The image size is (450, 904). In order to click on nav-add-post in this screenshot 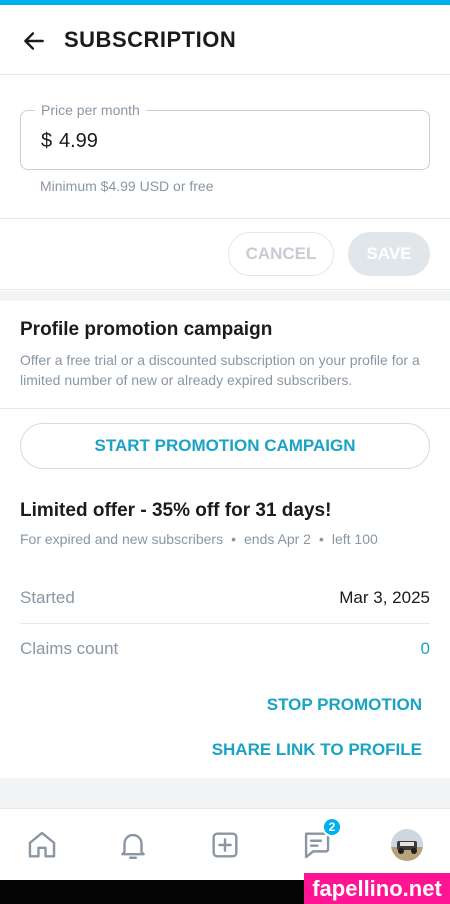, I will do `click(225, 845)`.